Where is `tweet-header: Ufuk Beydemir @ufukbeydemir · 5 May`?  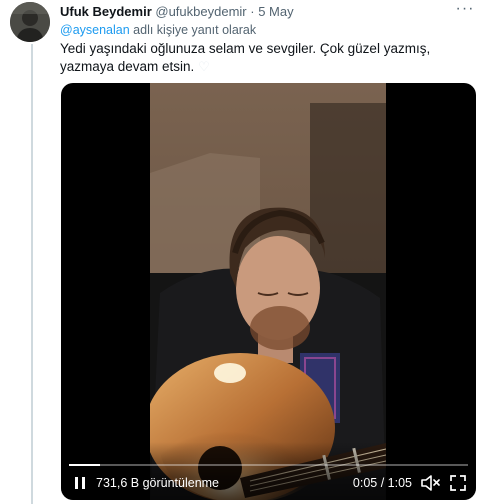 tweet-header: Ufuk Beydemir @ufukbeydemir · 5 May is located at coordinates (253, 12).